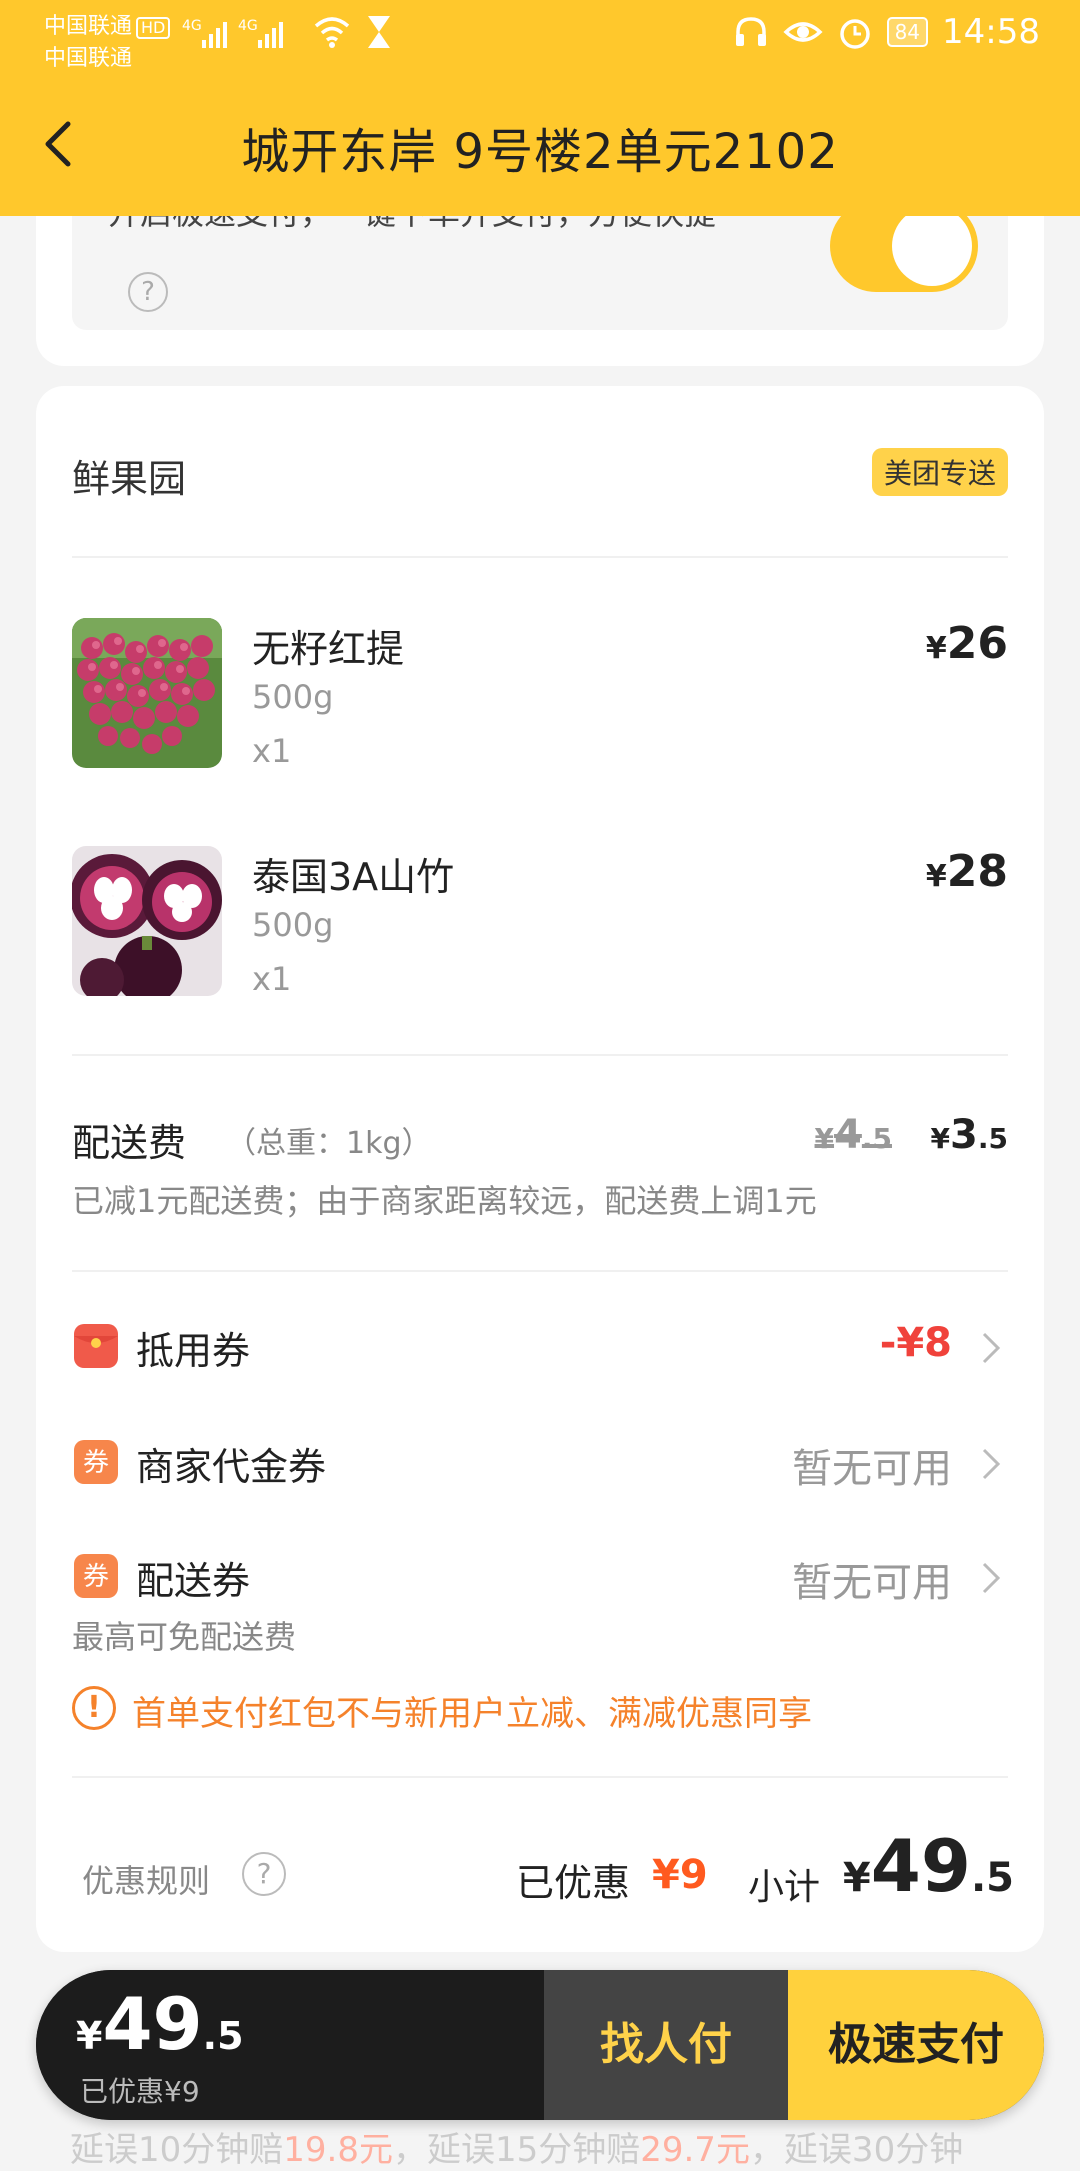 This screenshot has height=2171, width=1080. Describe the element at coordinates (666, 2045) in the screenshot. I see `peer-pay-button: 找人付` at that location.